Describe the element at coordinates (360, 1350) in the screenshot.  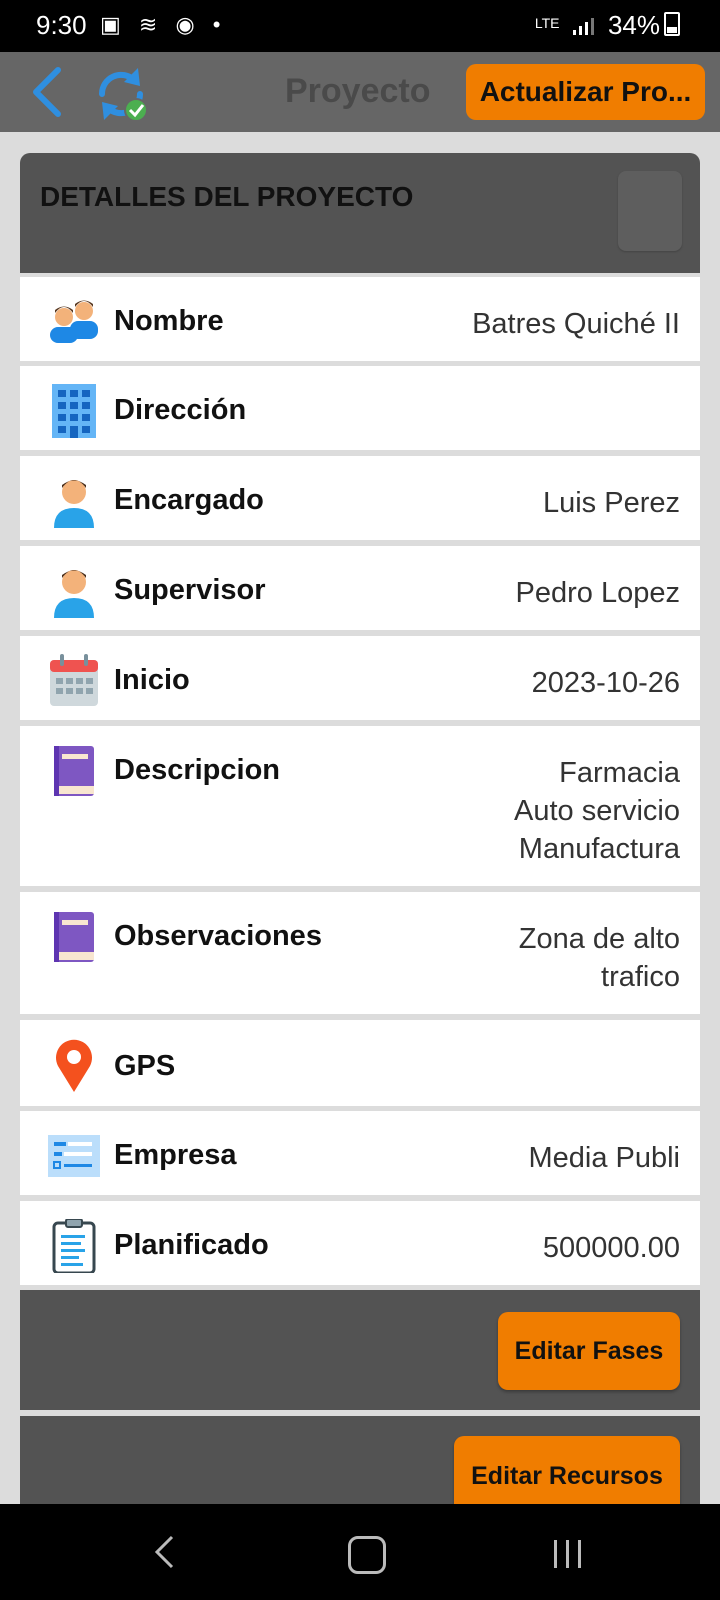
I see `phases-panel: Editar Fases` at that location.